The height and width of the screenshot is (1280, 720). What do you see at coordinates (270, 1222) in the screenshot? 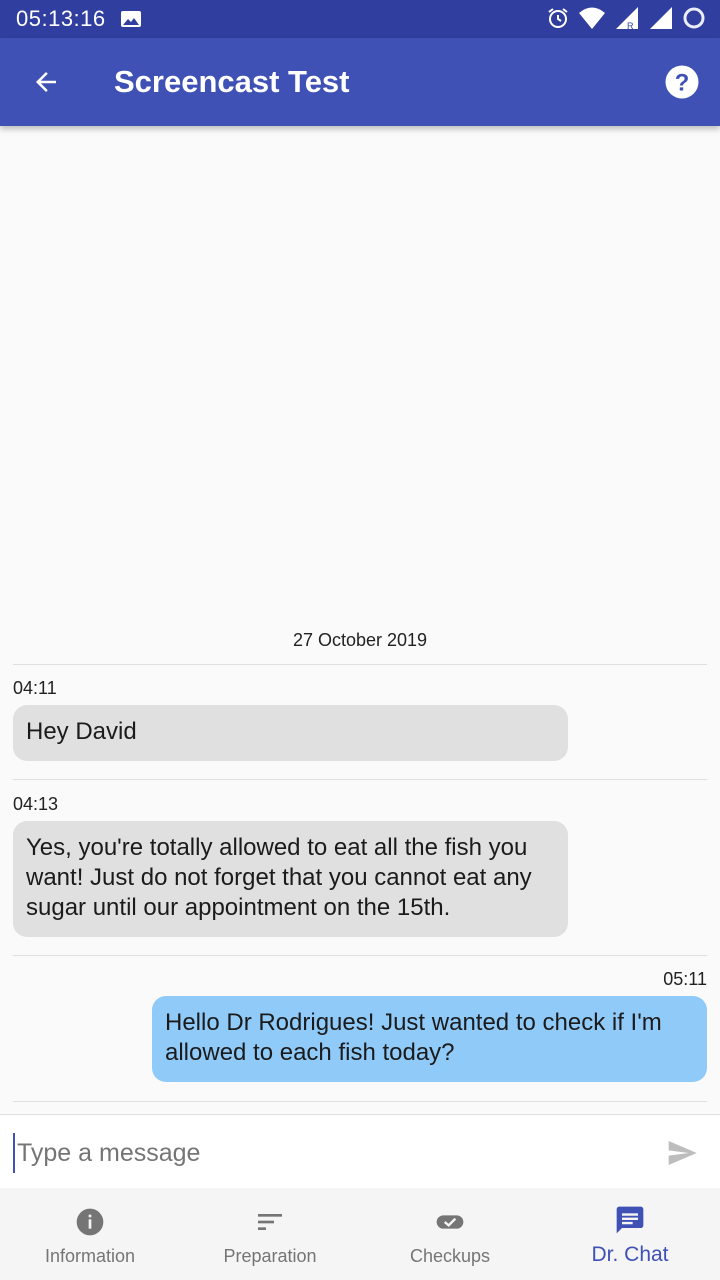
I see `sort-icon` at bounding box center [270, 1222].